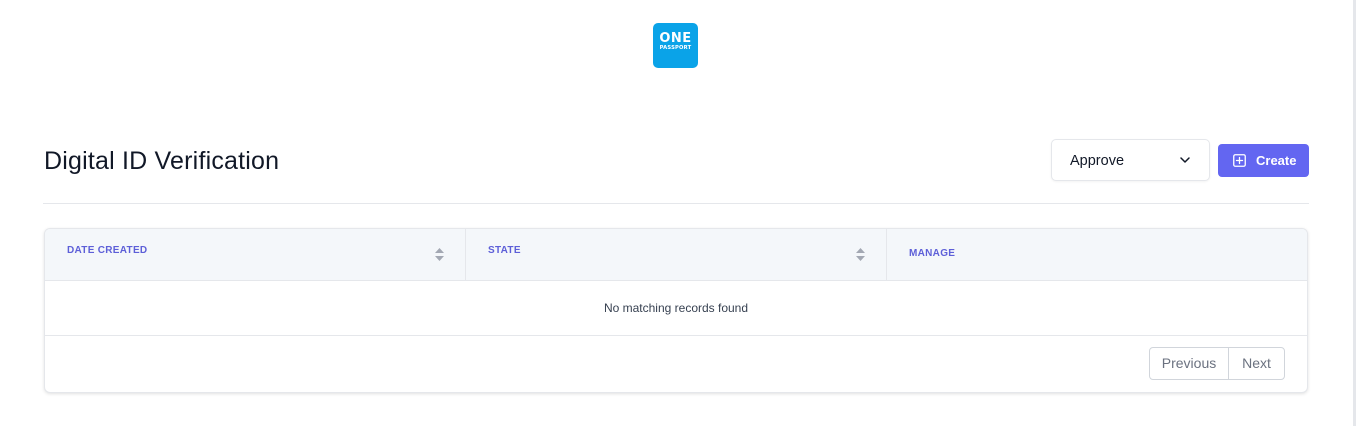 The image size is (1356, 426). I want to click on pagination: Previous Next, so click(1217, 363).